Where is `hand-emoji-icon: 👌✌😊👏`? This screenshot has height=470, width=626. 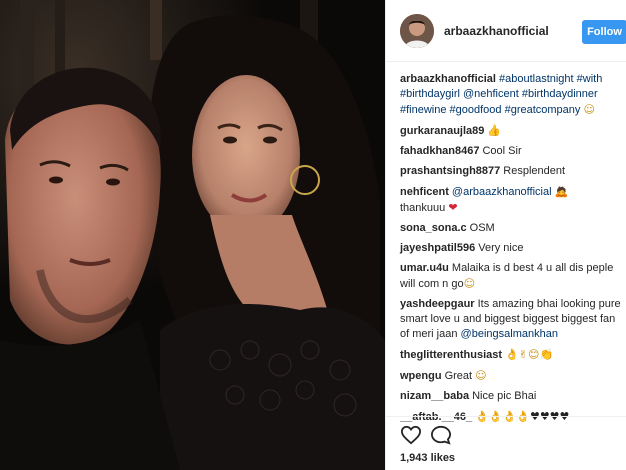
hand-emoji-icon: 👌✌😊👏 is located at coordinates (529, 354).